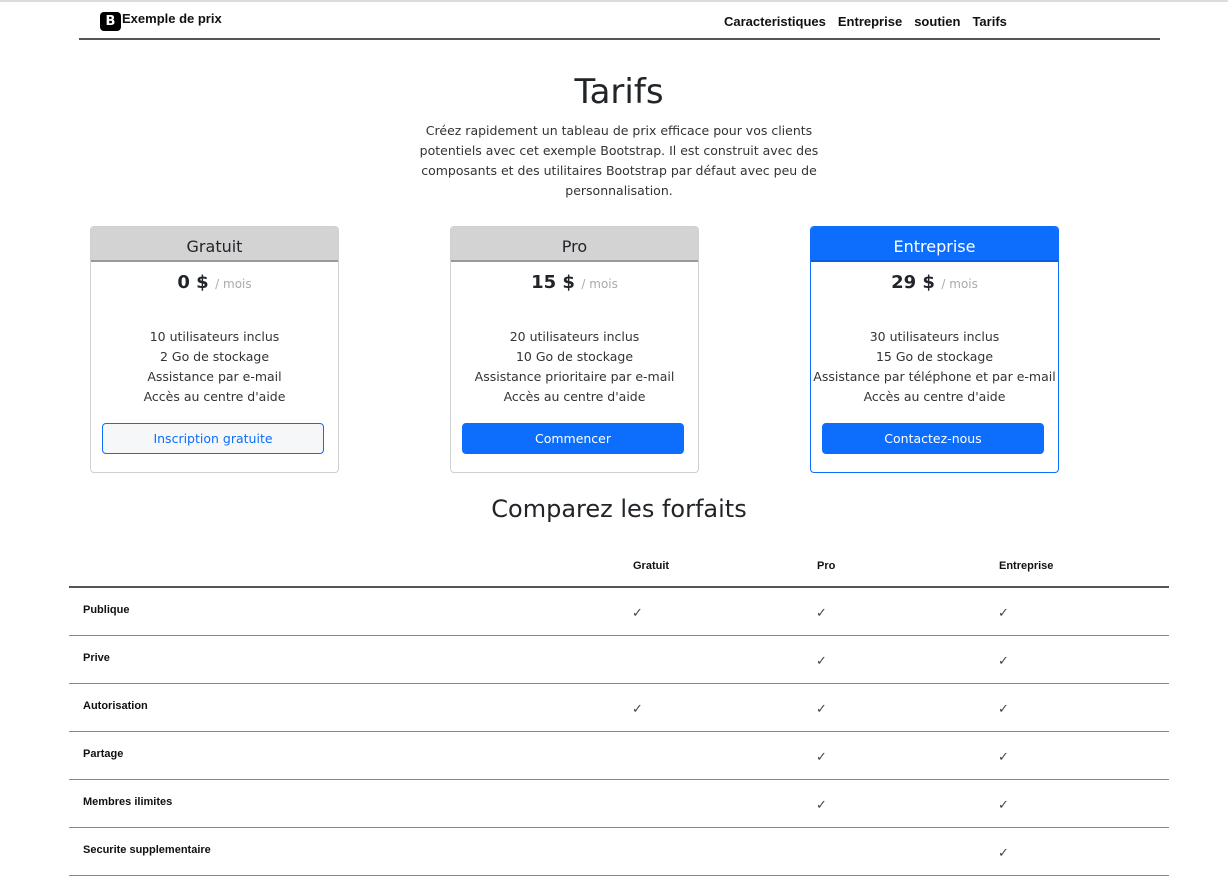 This screenshot has width=1228, height=896. What do you see at coordinates (989, 21) in the screenshot?
I see `nav-link-tarifs: Tarifs` at bounding box center [989, 21].